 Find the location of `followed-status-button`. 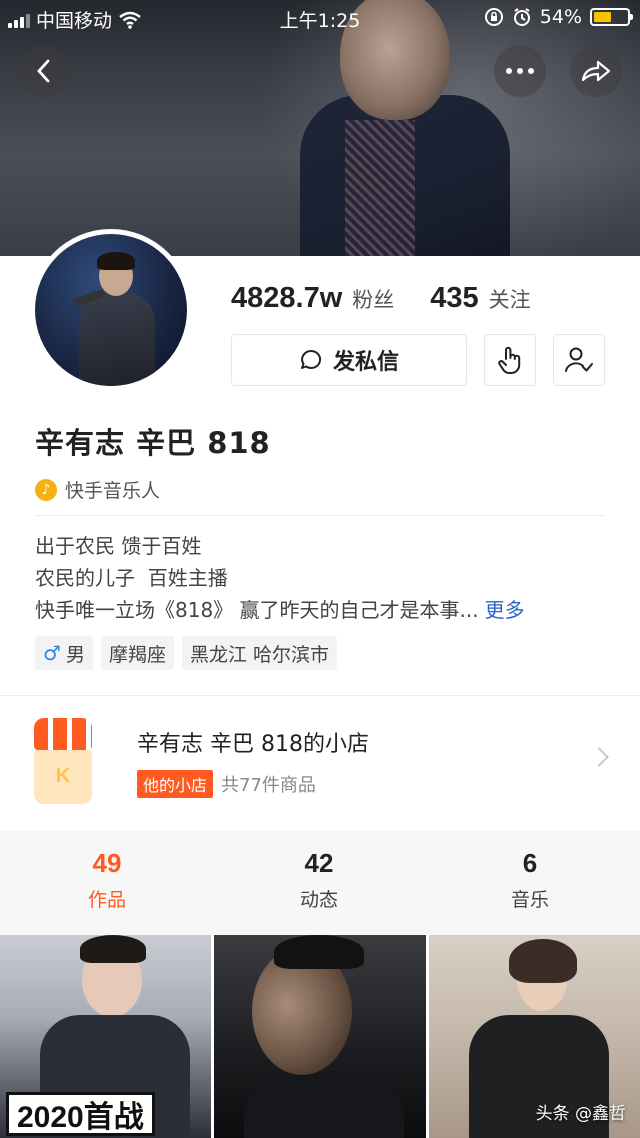

followed-status-button is located at coordinates (579, 360).